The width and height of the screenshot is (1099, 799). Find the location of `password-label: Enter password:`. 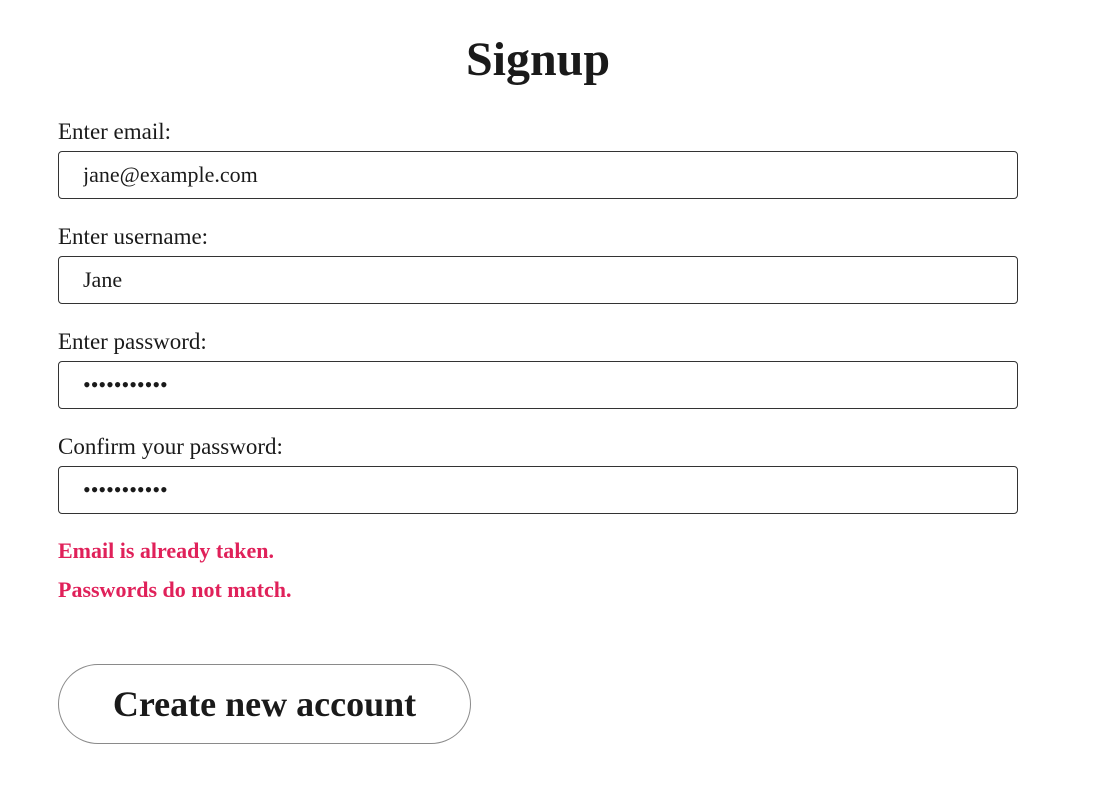

password-label: Enter password: is located at coordinates (132, 341).